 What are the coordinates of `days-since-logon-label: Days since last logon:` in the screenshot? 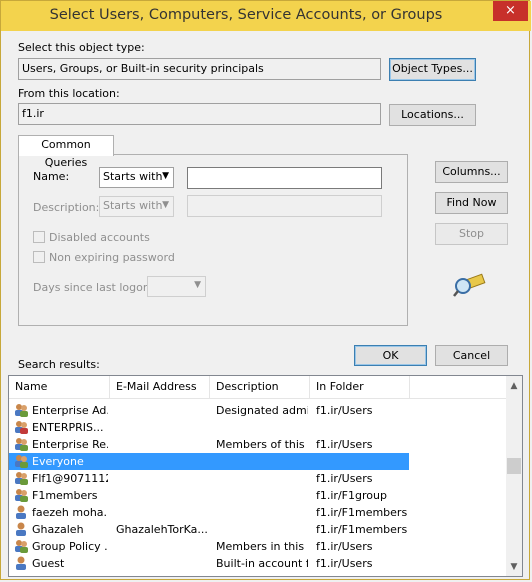 It's located at (93, 287).